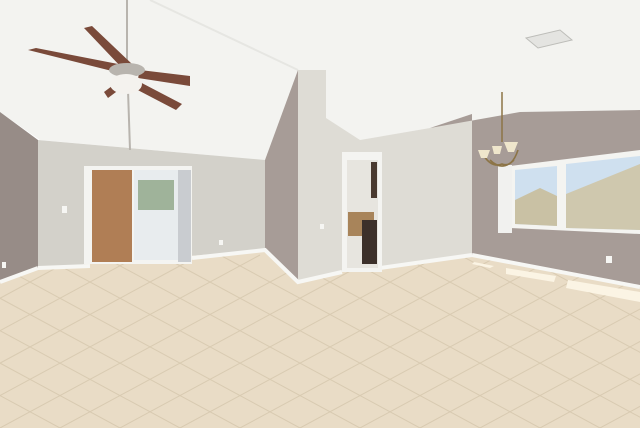  Describe the element at coordinates (221, 242) in the screenshot. I see `outlet-back` at that location.